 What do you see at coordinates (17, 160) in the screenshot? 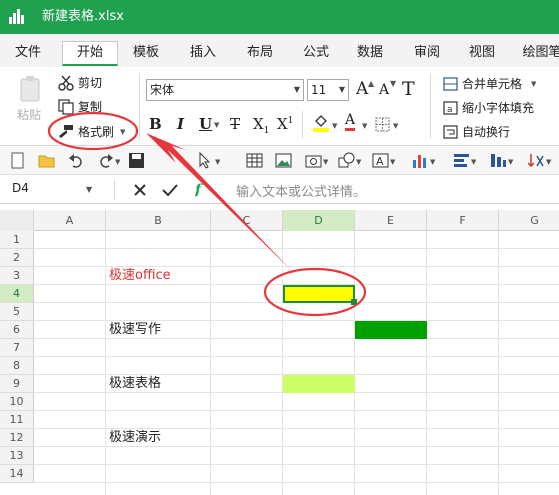
I see `new-document-icon` at bounding box center [17, 160].